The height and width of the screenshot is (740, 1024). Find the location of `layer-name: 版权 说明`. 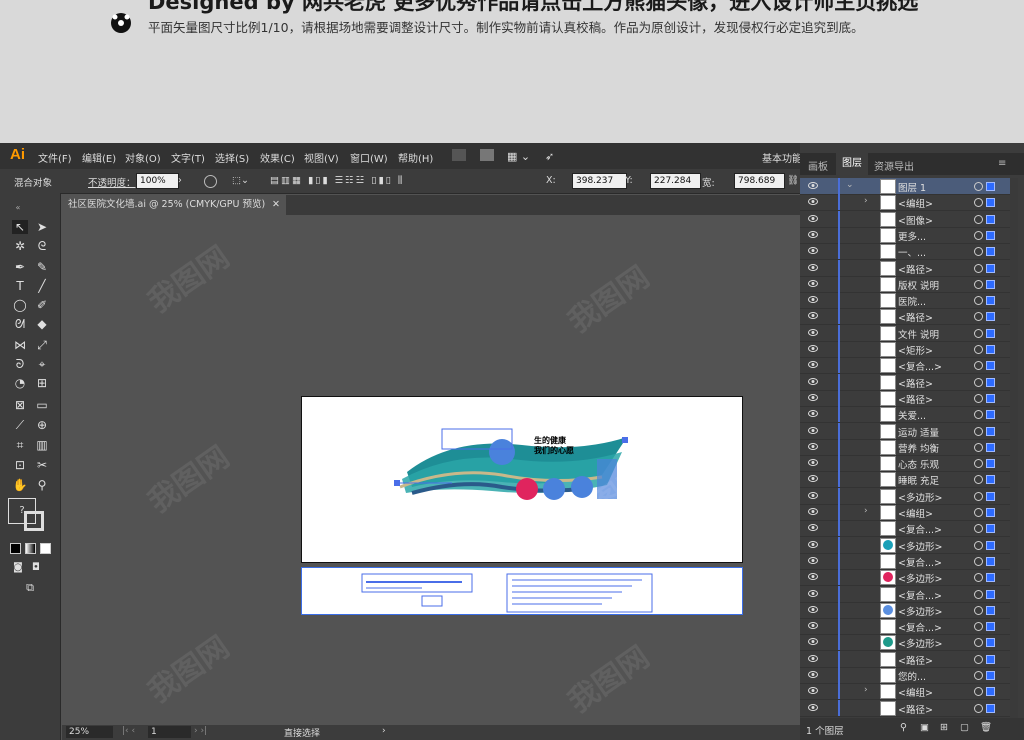

layer-name: 版权 说明 is located at coordinates (918, 285).